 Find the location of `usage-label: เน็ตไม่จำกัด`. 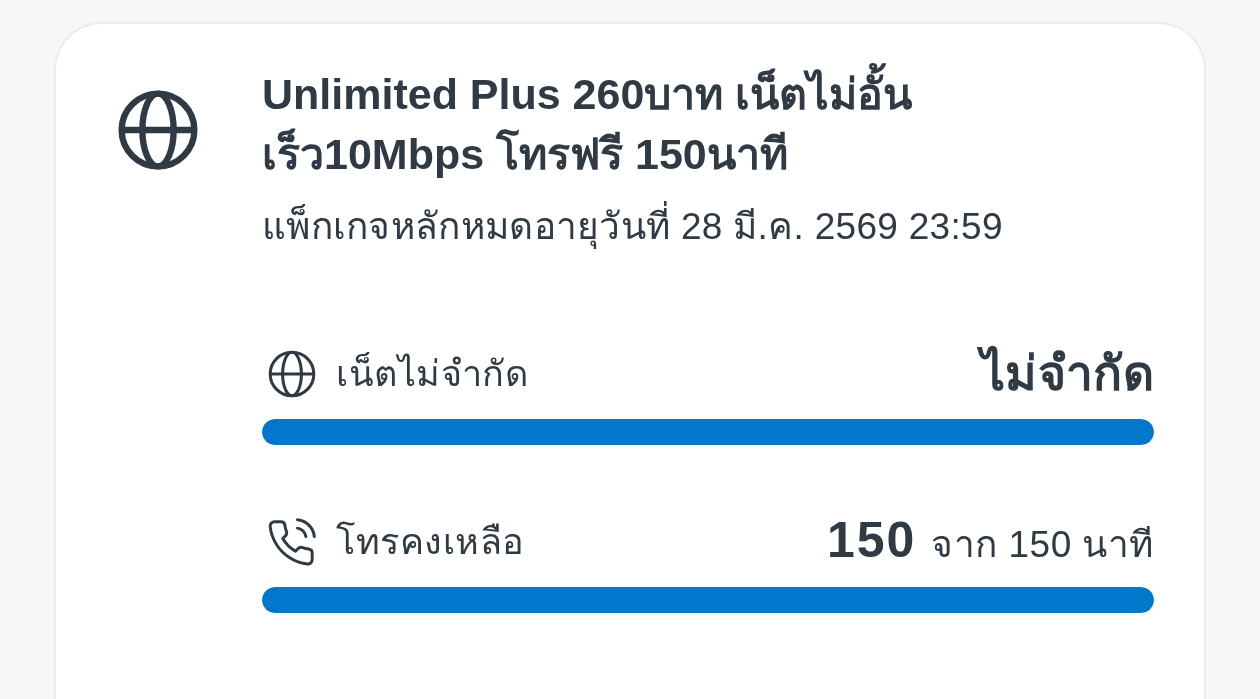

usage-label: เน็ตไม่จำกัด is located at coordinates (432, 373).